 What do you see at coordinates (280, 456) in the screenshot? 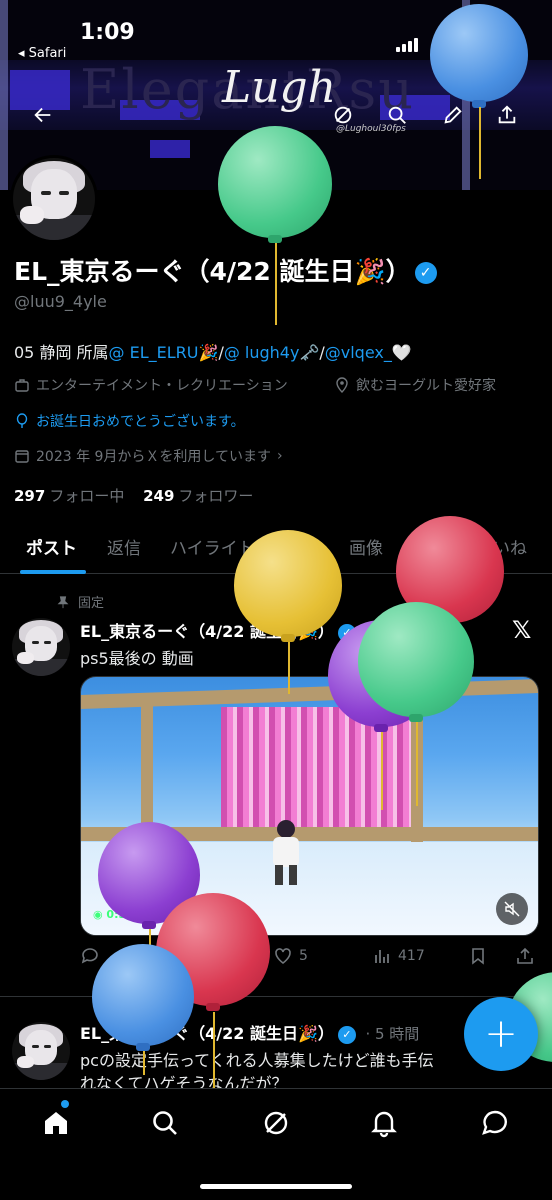
I see `chevron-right-icon: ›` at bounding box center [280, 456].